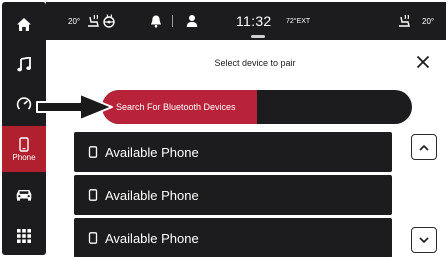 The height and width of the screenshot is (257, 448). I want to click on rail-vehicle-button, so click(24, 194).